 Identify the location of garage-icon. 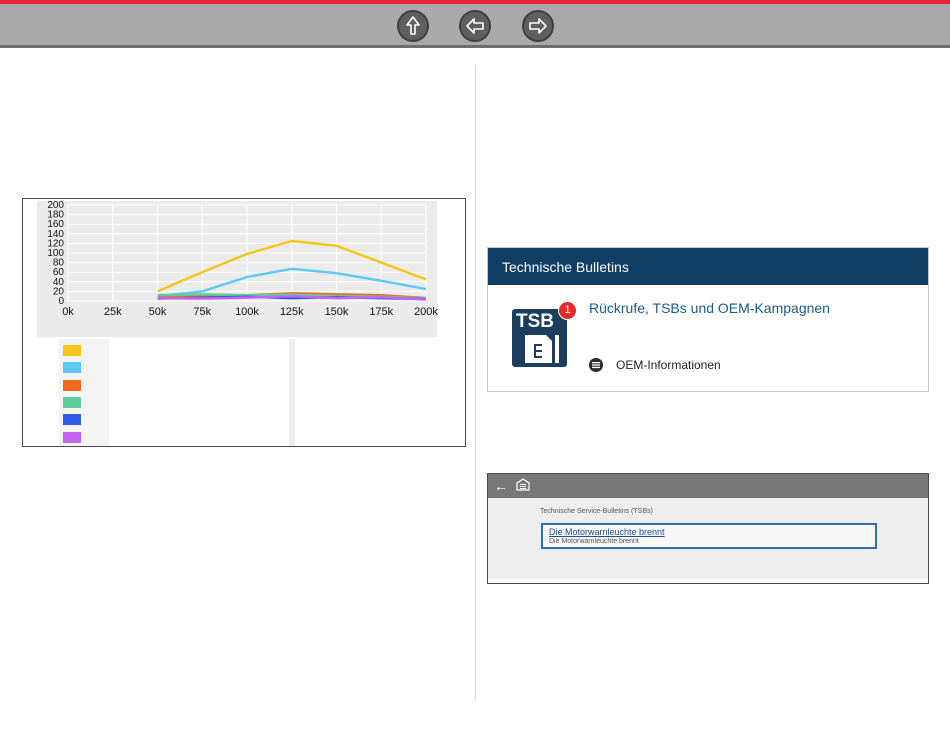
(523, 486).